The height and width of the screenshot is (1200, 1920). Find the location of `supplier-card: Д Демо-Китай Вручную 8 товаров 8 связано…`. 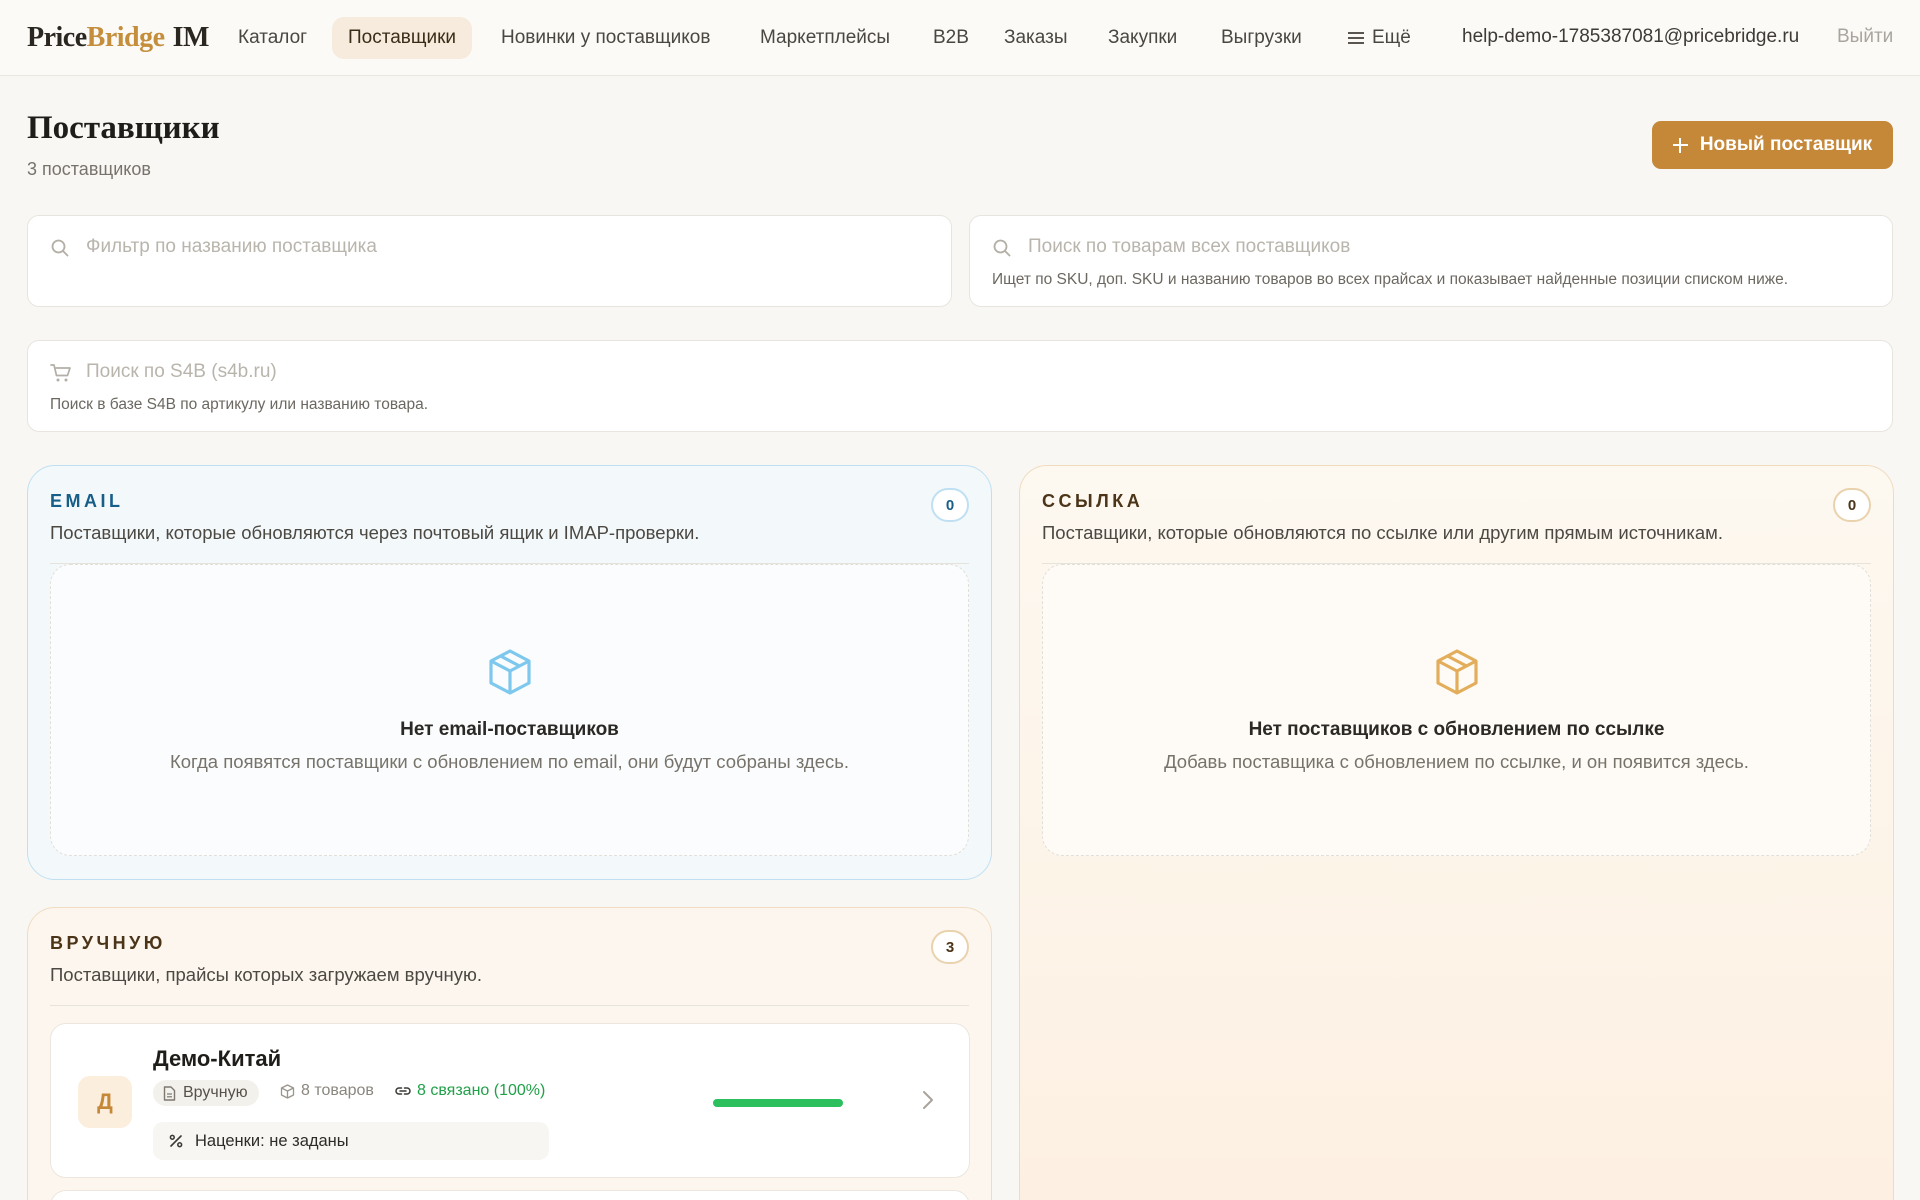

supplier-card: Д Демо-Китай Вручную 8 товаров 8 связано… is located at coordinates (510, 1100).